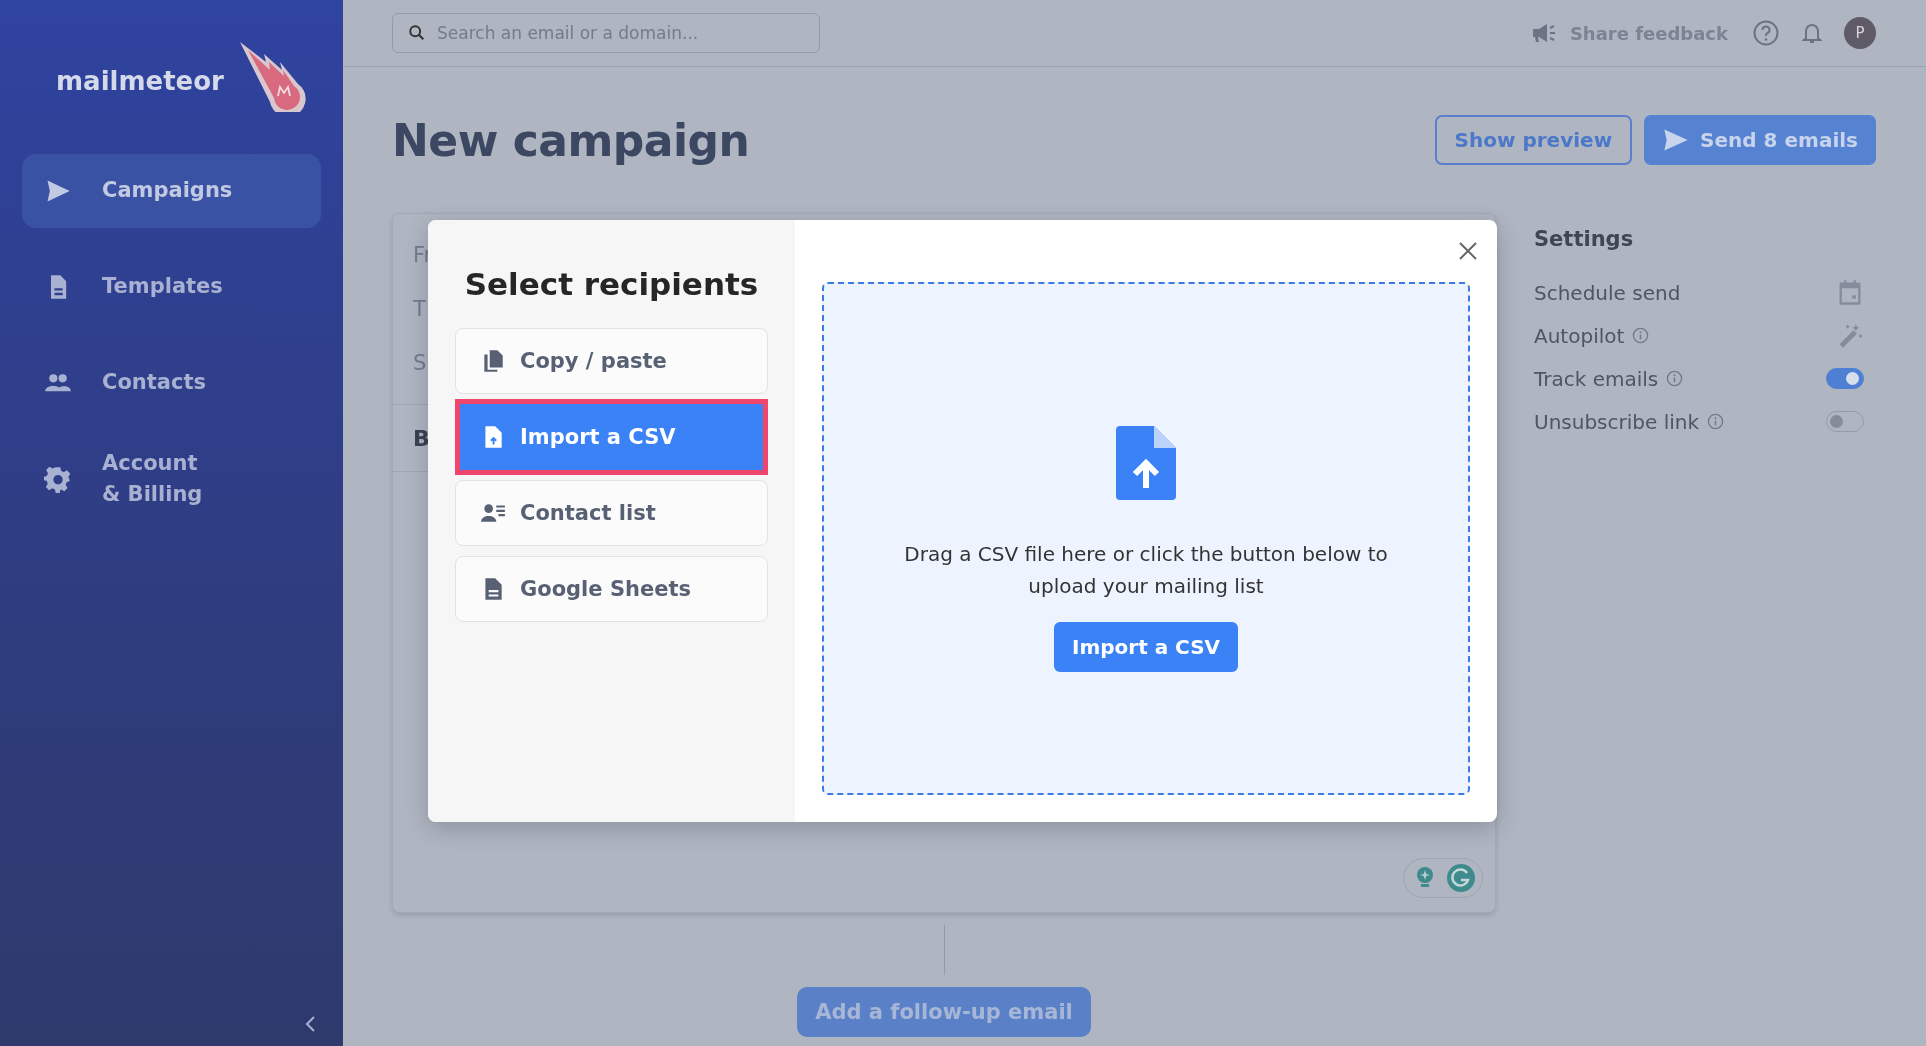  What do you see at coordinates (611, 589) in the screenshot?
I see `recipient-option: Google Sheets` at bounding box center [611, 589].